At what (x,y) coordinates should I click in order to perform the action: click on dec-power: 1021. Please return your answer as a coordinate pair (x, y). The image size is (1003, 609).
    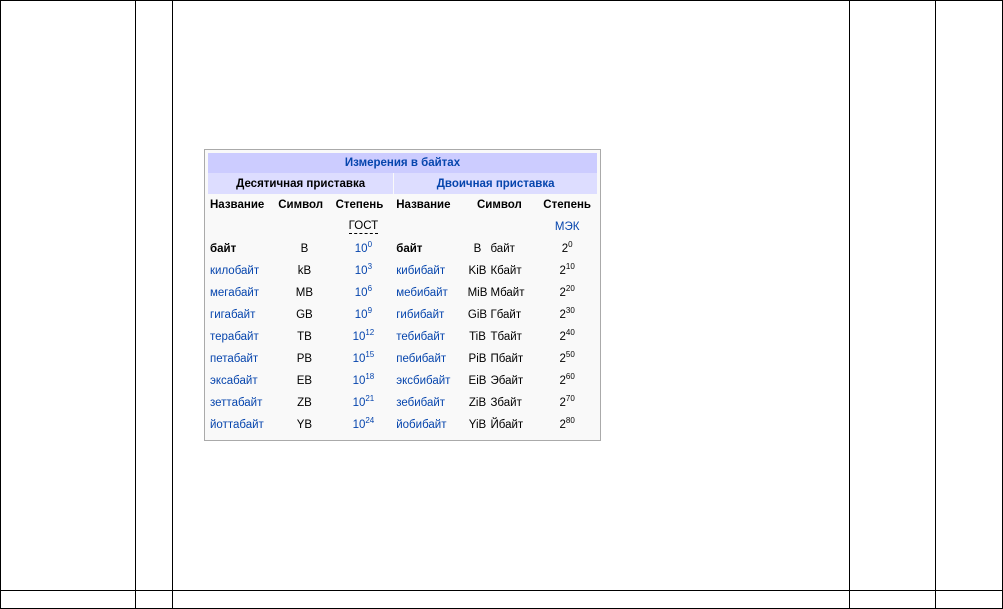
    Looking at the image, I should click on (364, 403).